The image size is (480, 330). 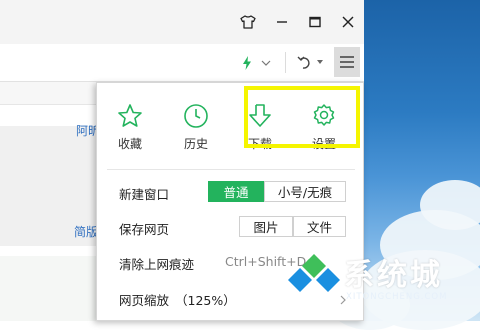 What do you see at coordinates (282, 22) in the screenshot?
I see `minimize-icon` at bounding box center [282, 22].